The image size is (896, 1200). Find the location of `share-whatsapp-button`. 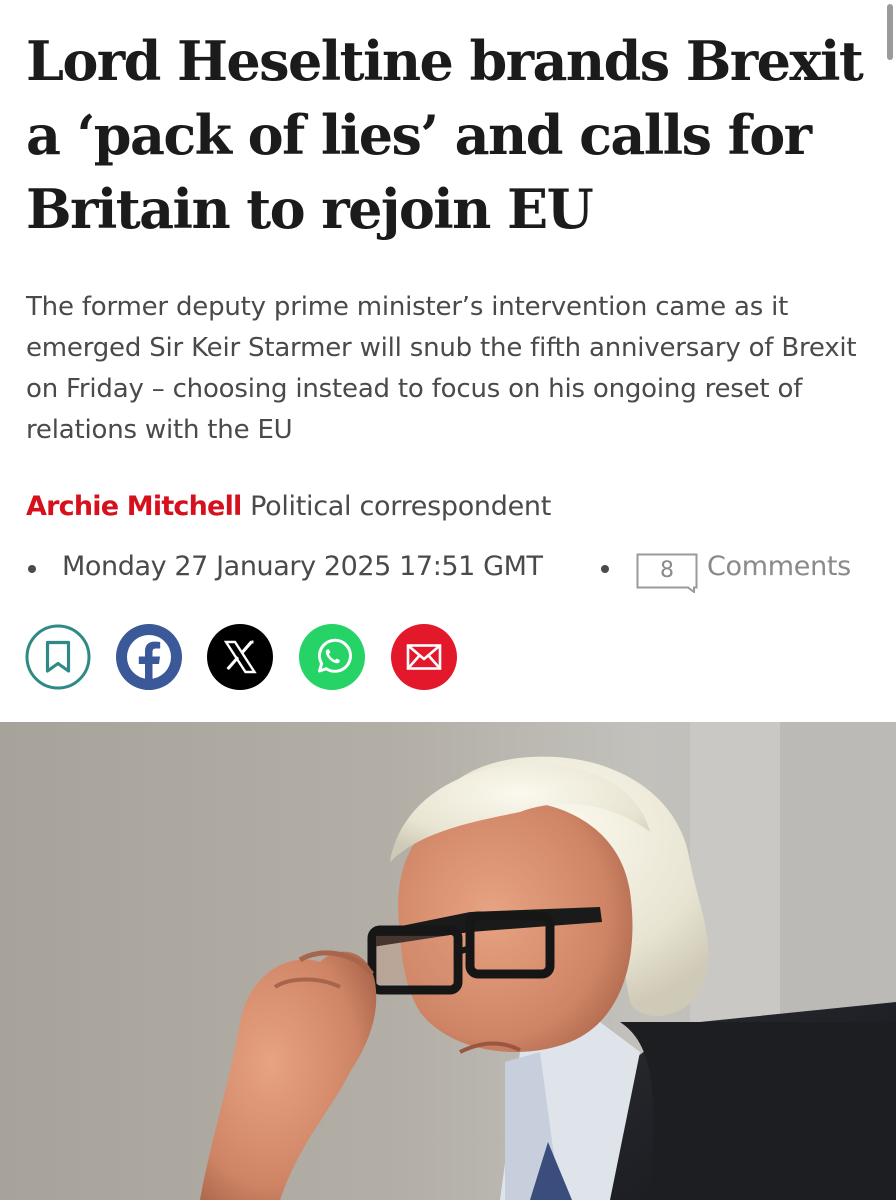

share-whatsapp-button is located at coordinates (332, 657).